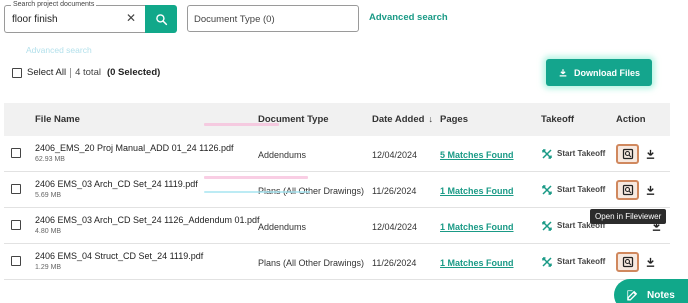 Image resolution: width=688 pixels, height=303 pixels. What do you see at coordinates (408, 17) in the screenshot?
I see `advanced-search-link: Advanced search` at bounding box center [408, 17].